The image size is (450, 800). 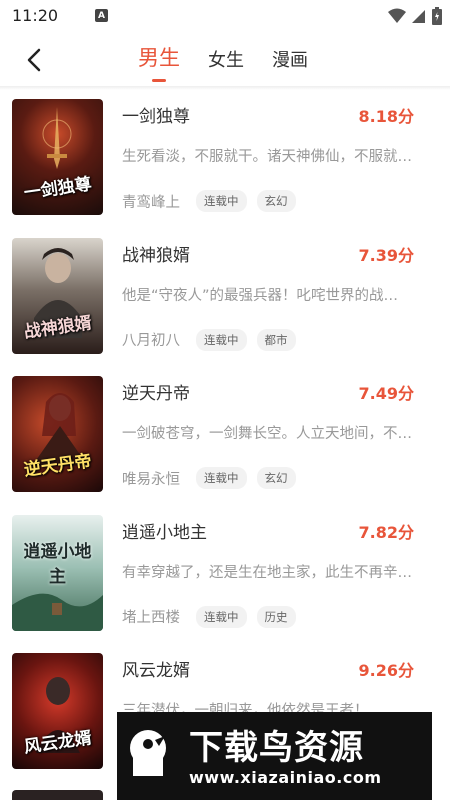 I want to click on header-divider, so click(x=225, y=88).